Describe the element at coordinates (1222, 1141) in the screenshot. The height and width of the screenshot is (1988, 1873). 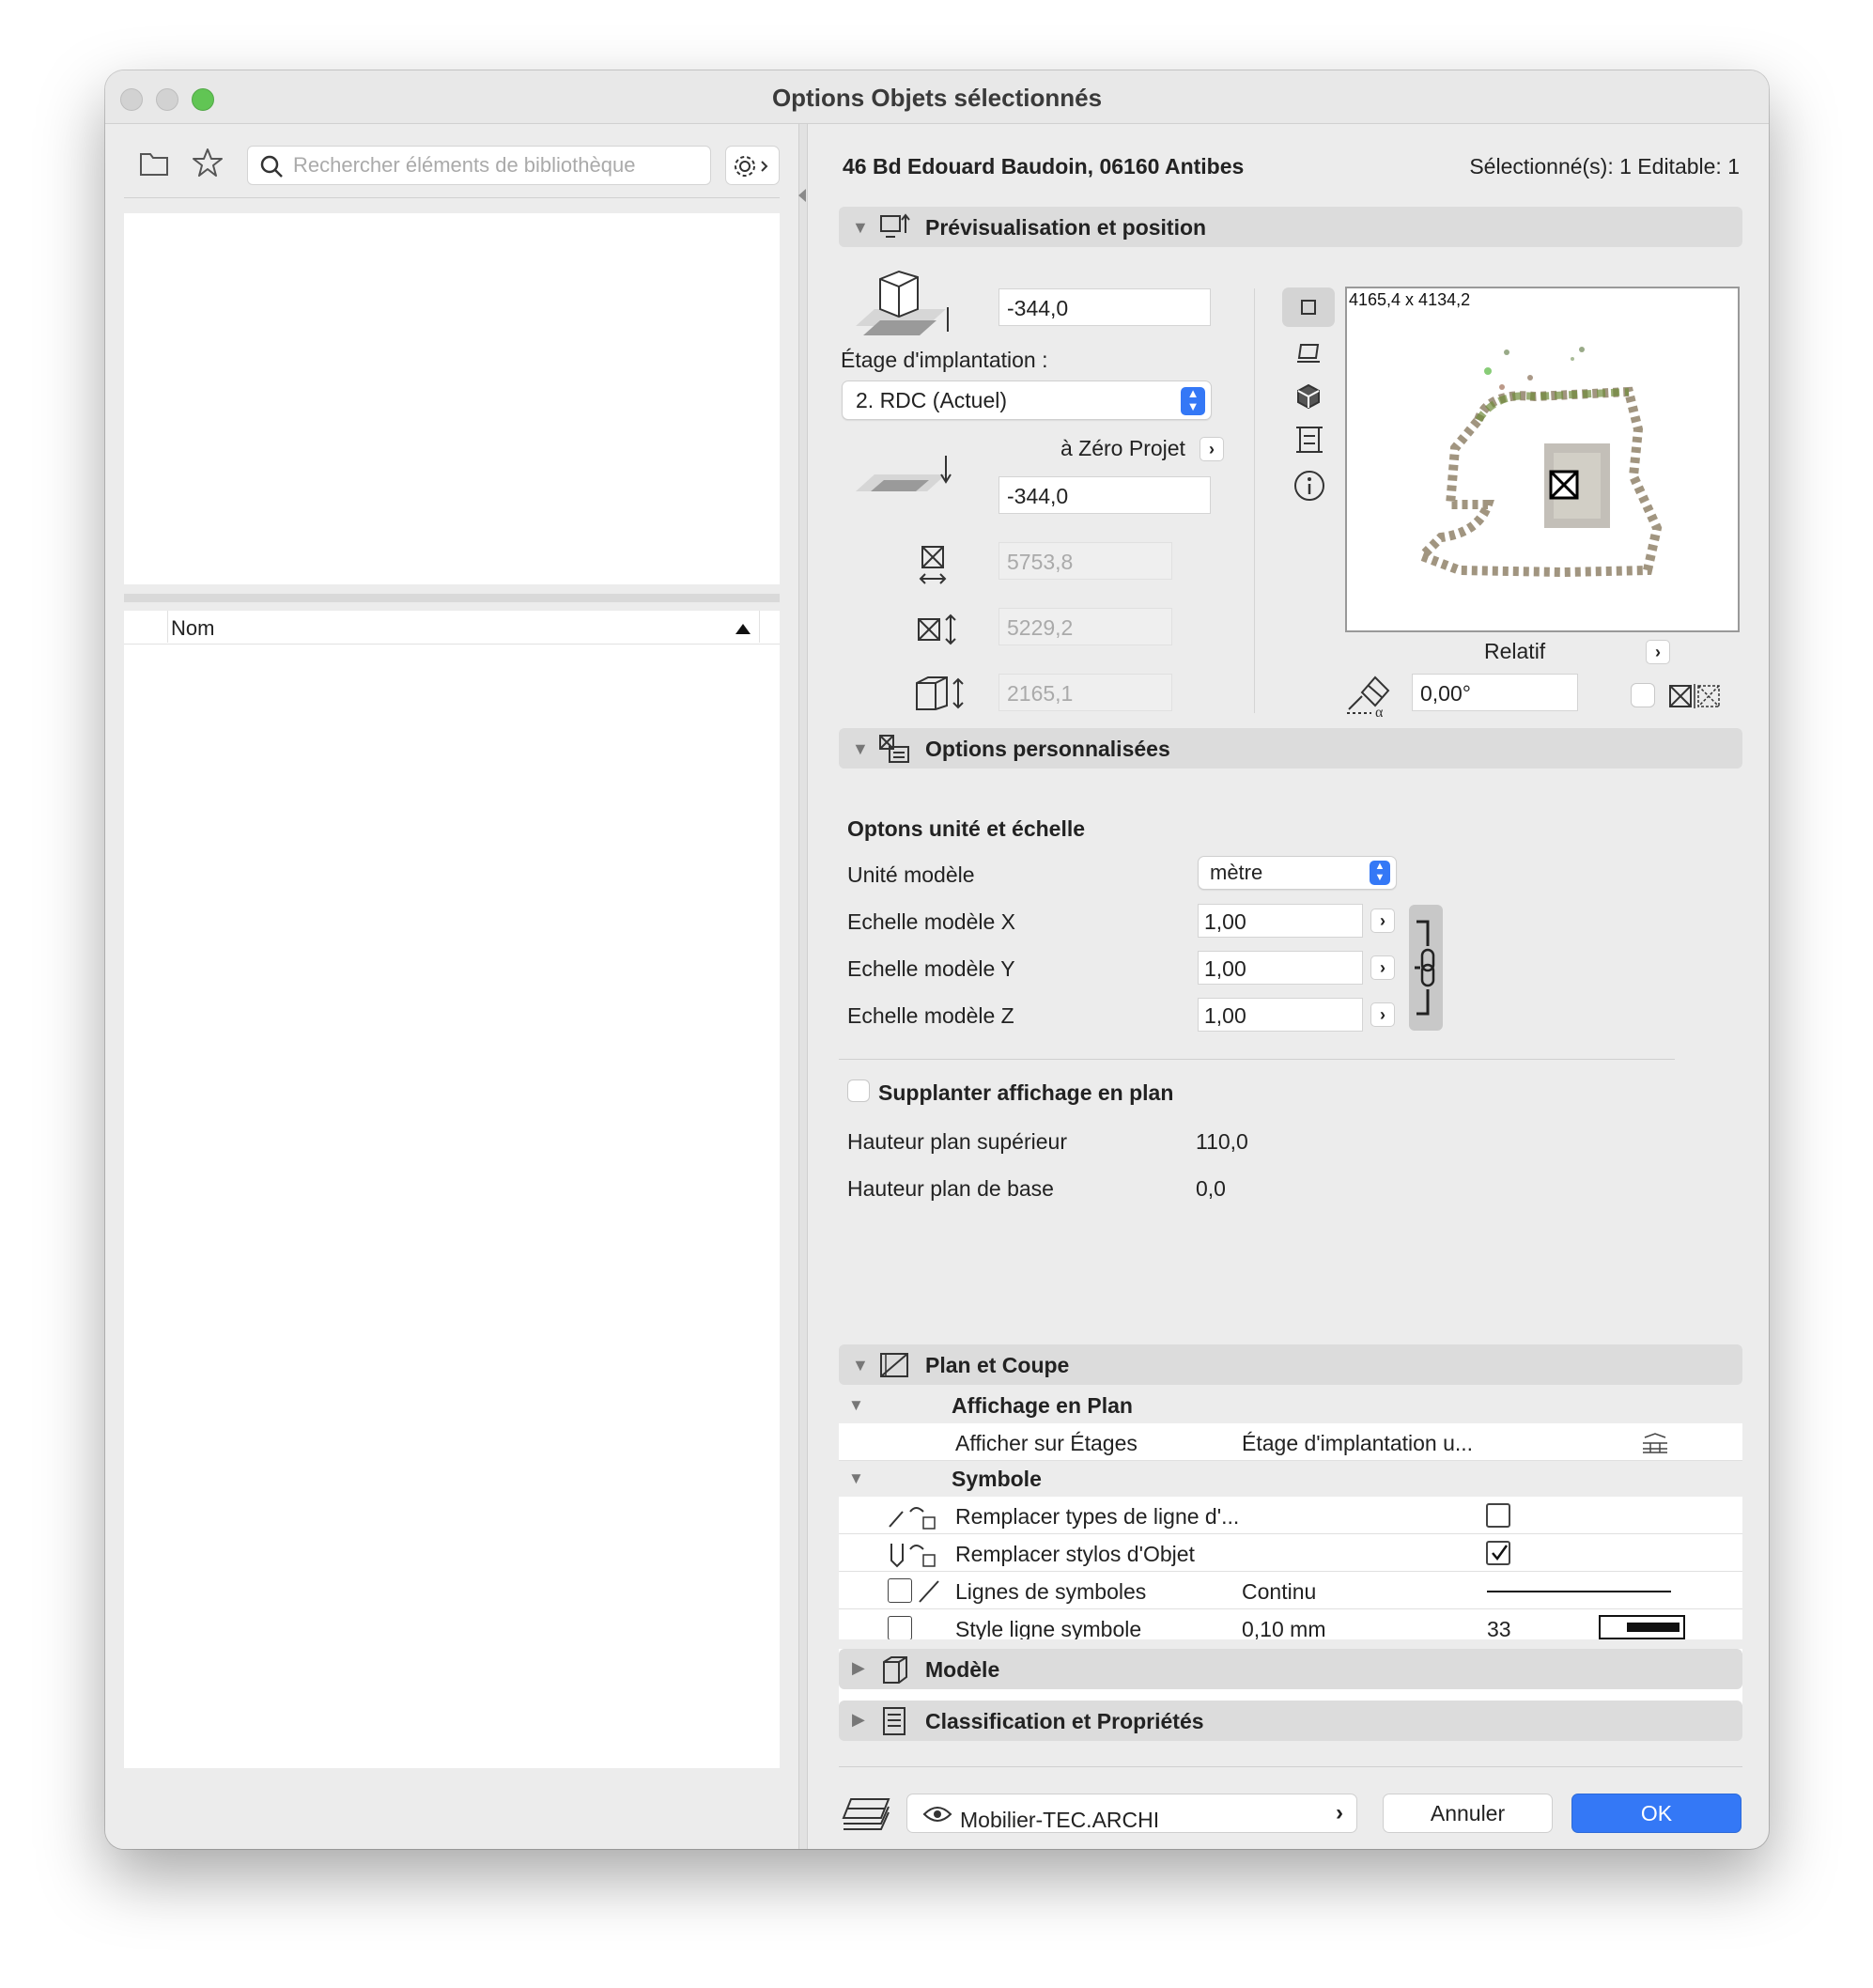
I see `upper-height-value: 110,0` at that location.